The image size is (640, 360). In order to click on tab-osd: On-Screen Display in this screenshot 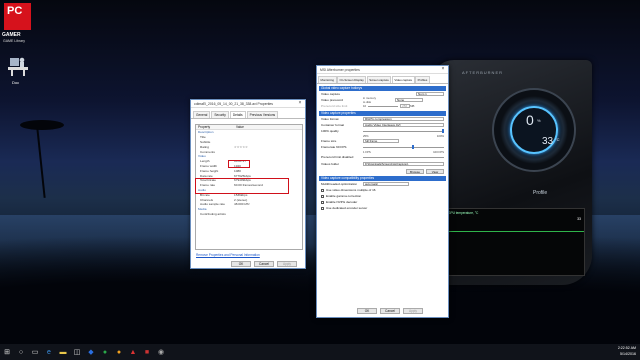, I will do `click(352, 79)`.